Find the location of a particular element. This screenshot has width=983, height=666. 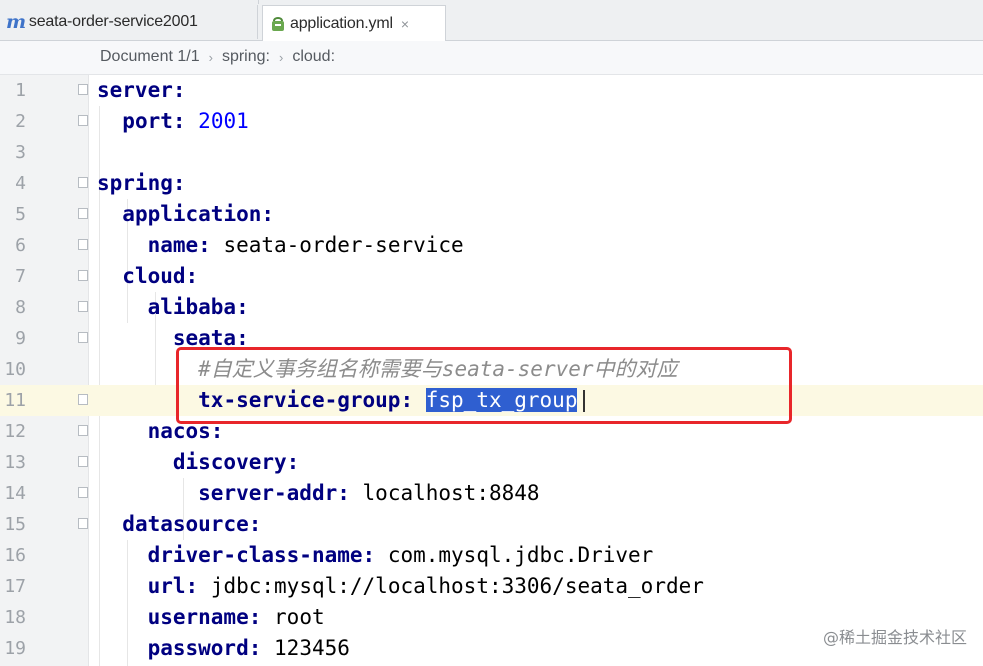

yaml-key: driver-class-name: is located at coordinates (261, 555).